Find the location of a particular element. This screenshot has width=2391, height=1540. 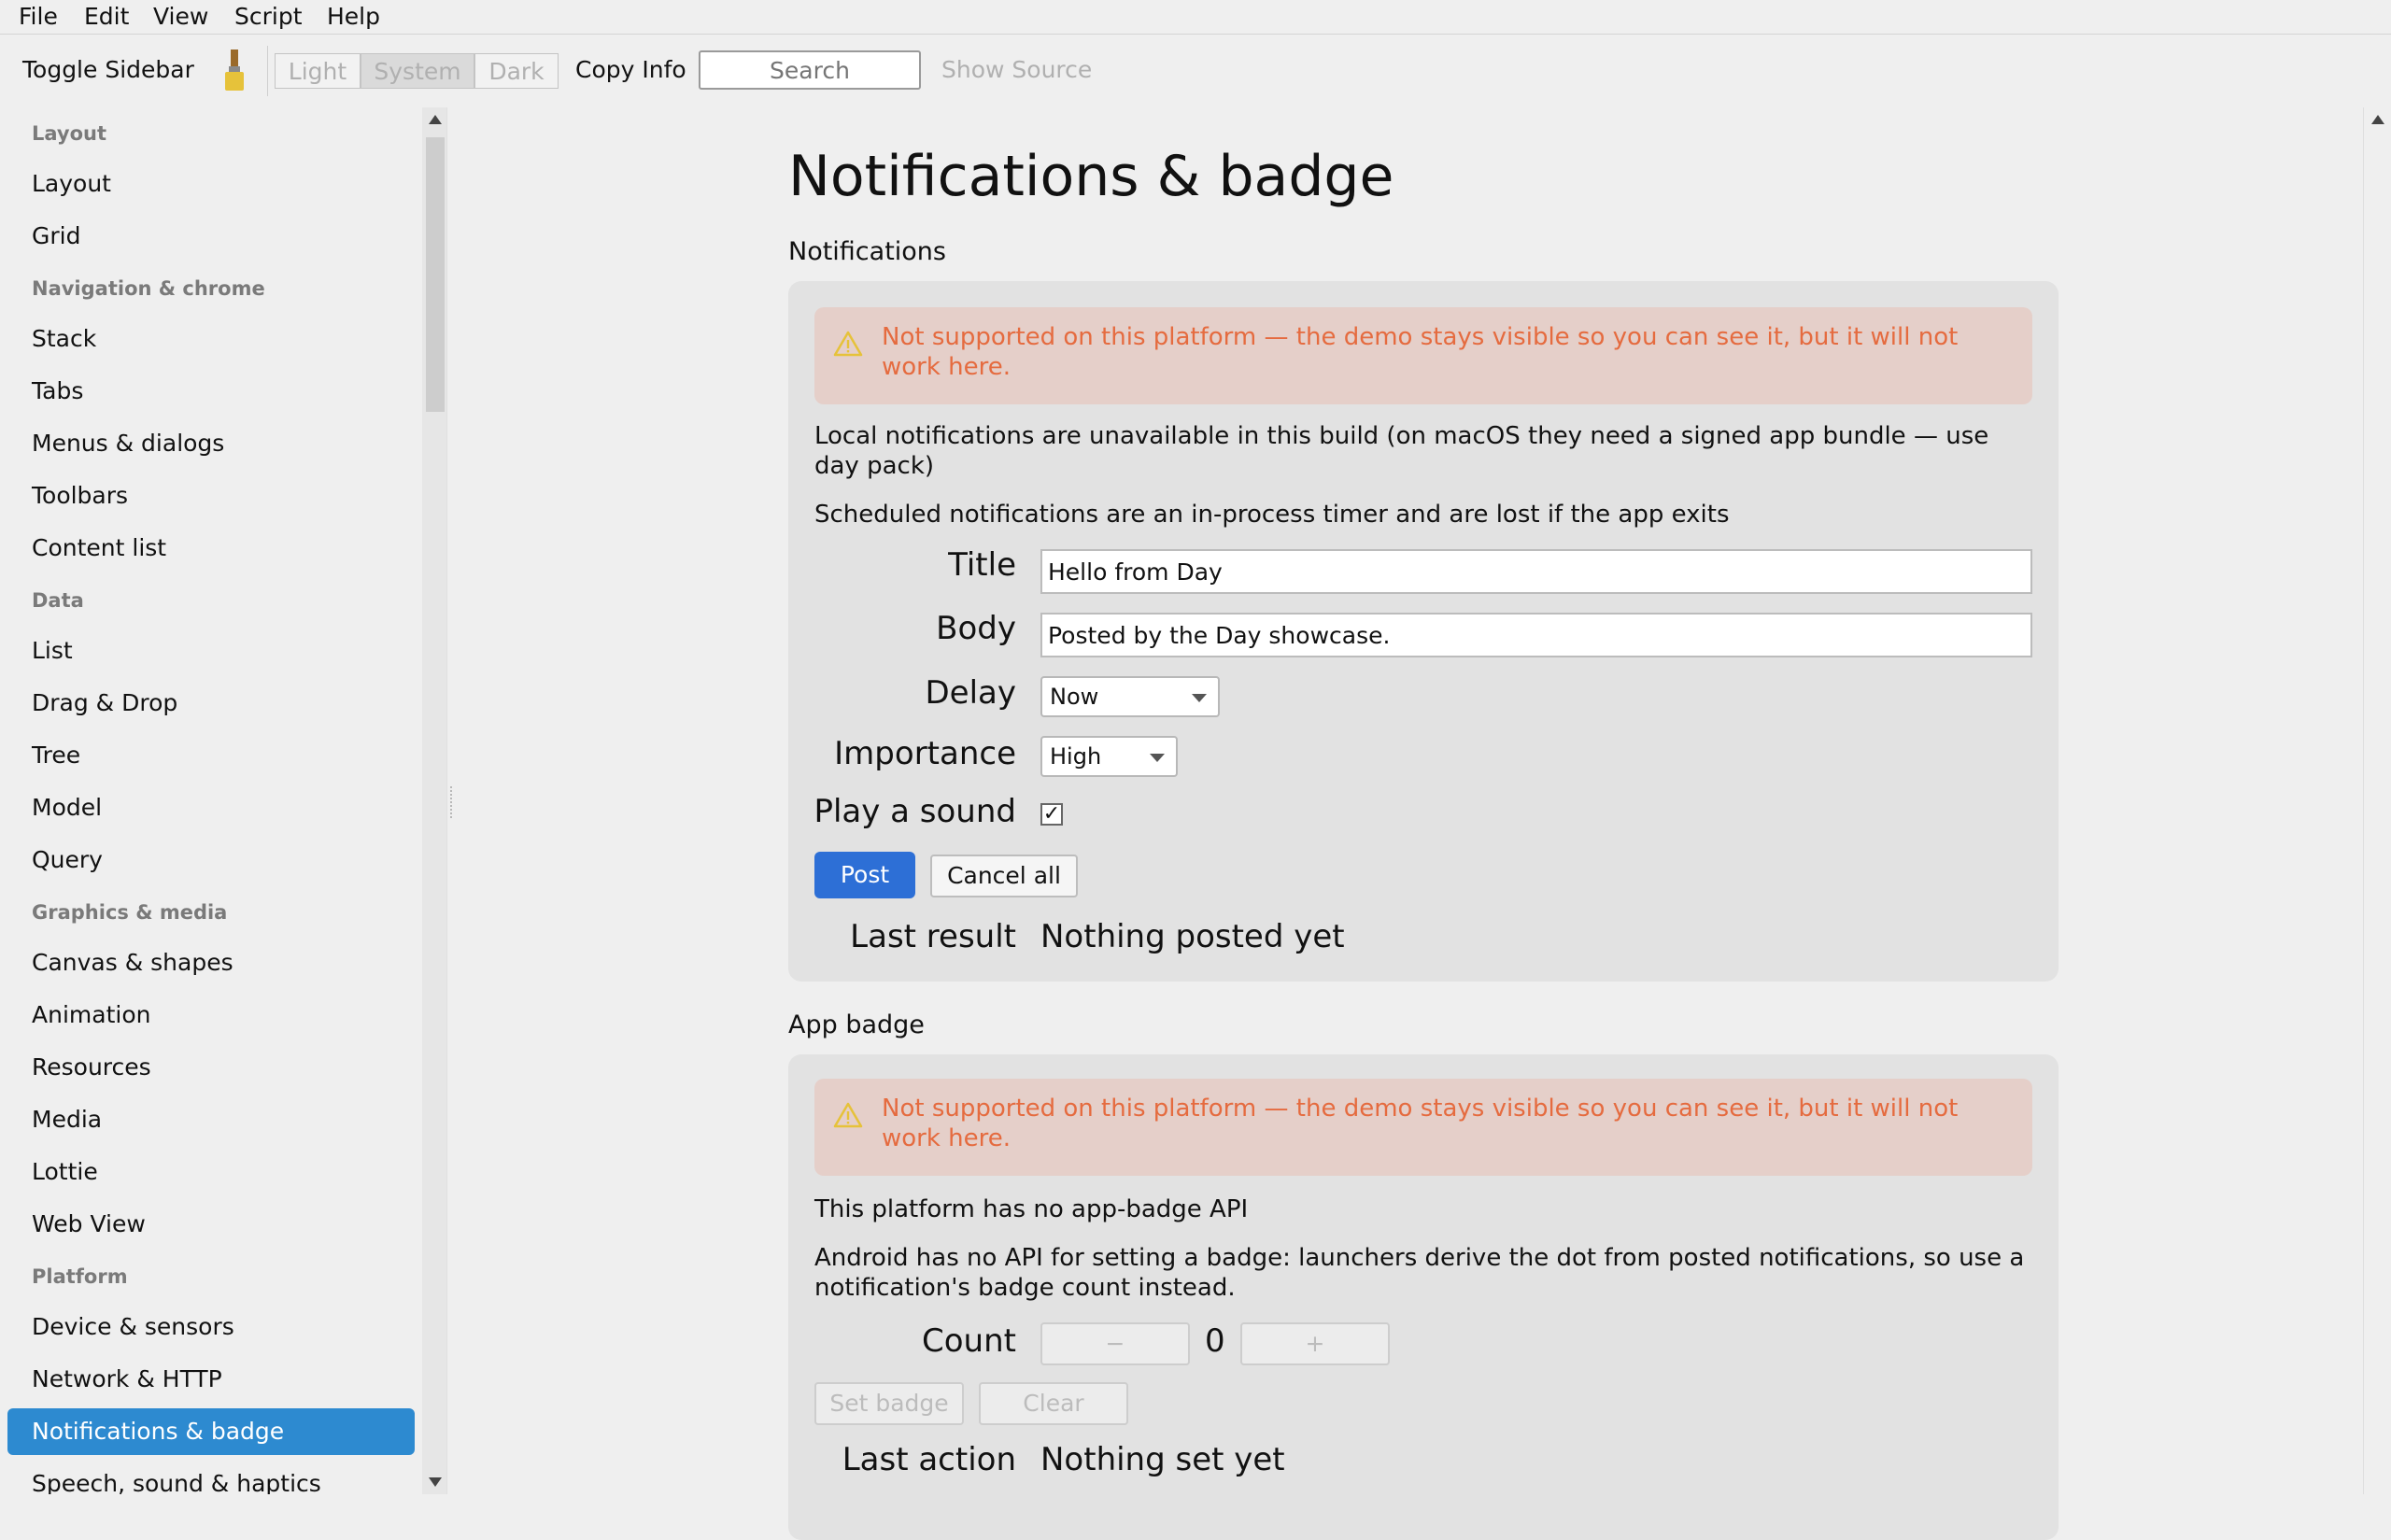

sidebar-item-device-sensors: Device & sensors is located at coordinates (211, 1327).